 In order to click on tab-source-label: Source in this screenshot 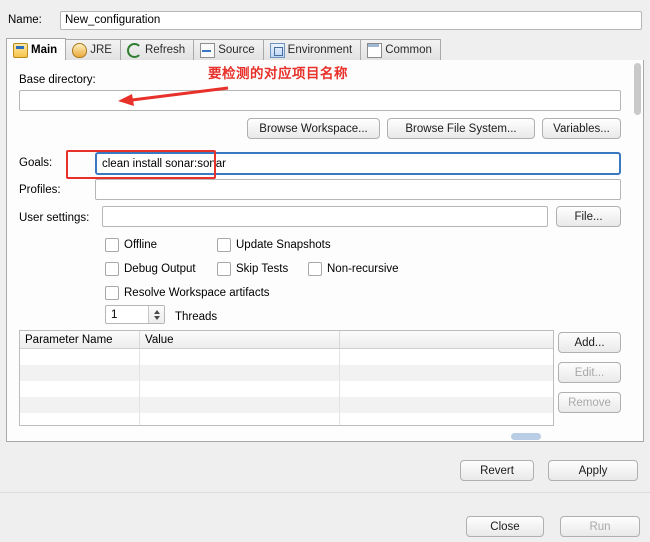, I will do `click(236, 50)`.